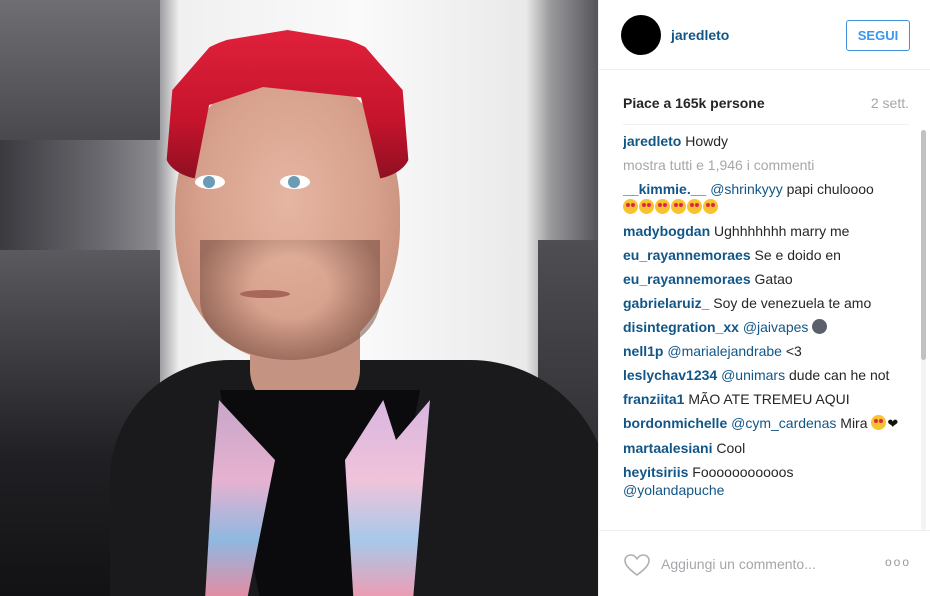  Describe the element at coordinates (668, 448) in the screenshot. I see `comment-username: martaalesiani` at that location.